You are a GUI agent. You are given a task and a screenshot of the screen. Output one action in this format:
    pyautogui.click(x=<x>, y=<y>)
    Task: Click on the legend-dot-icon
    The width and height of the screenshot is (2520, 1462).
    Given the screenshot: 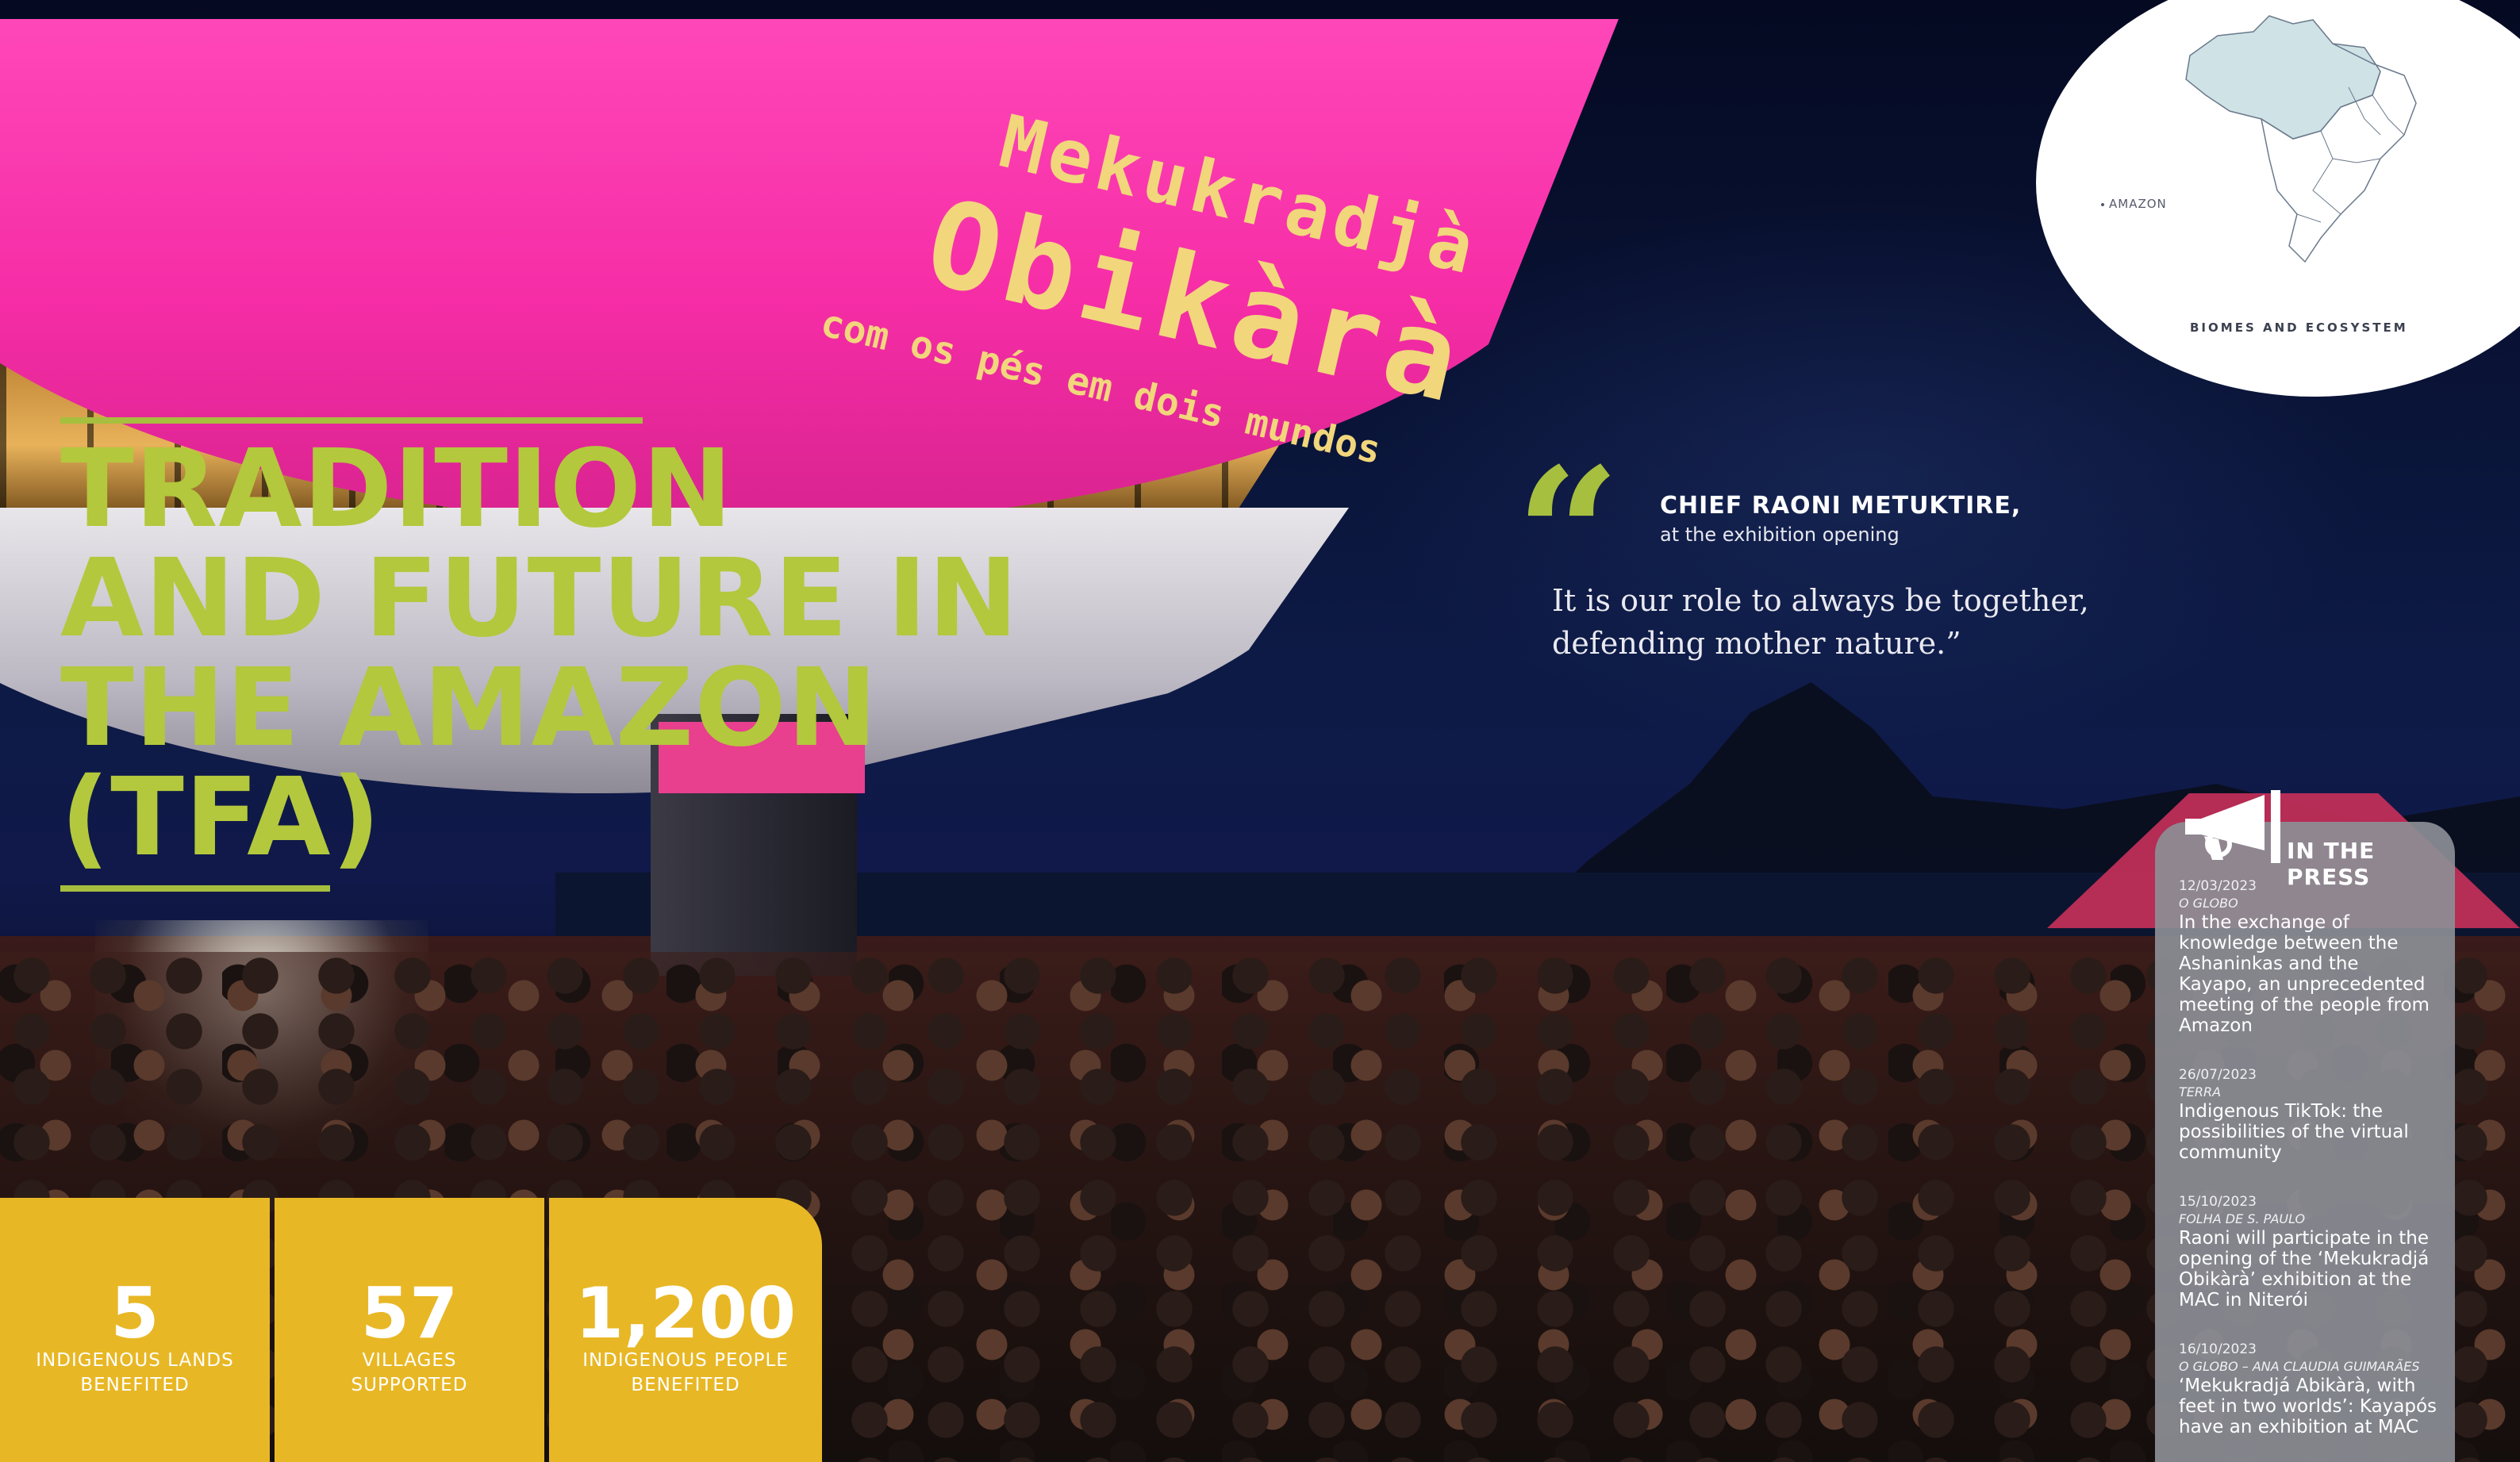 What is the action you would take?
    pyautogui.click(x=2102, y=204)
    